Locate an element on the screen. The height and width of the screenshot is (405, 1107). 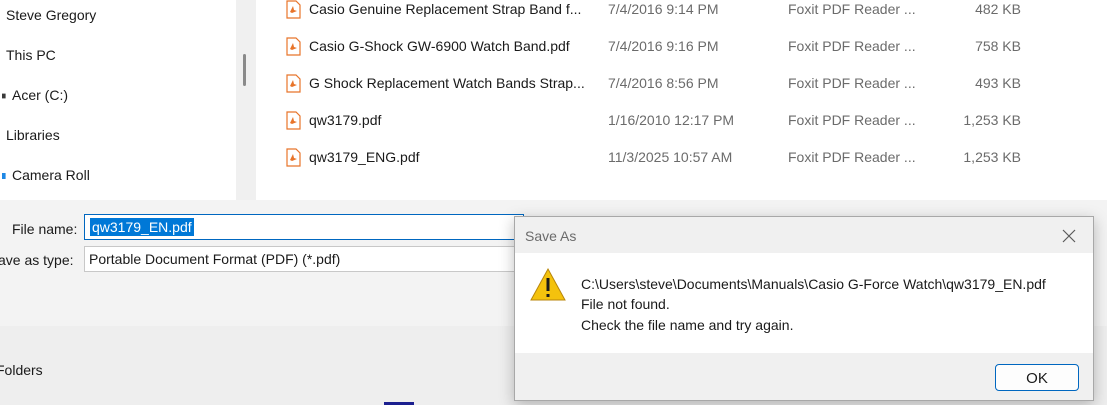
nav-item-label: This PC is located at coordinates (31, 55).